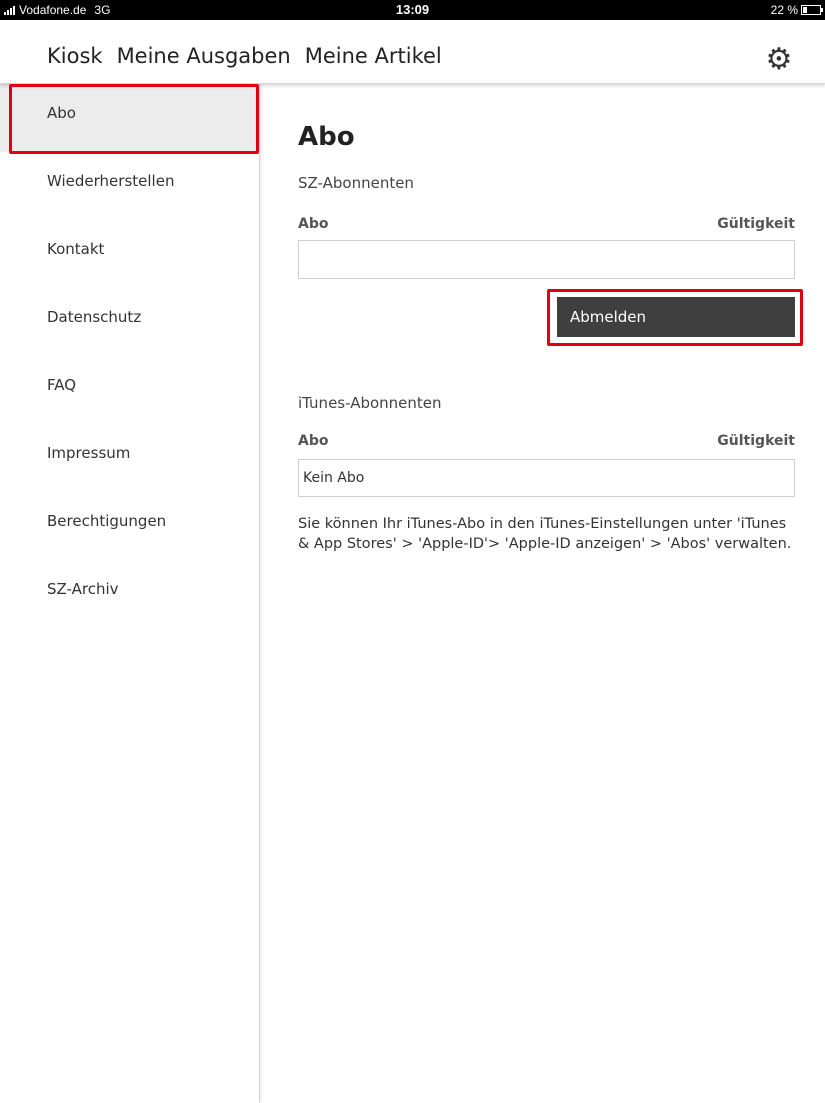 The height and width of the screenshot is (1103, 825). What do you see at coordinates (546, 259) in the screenshot?
I see `sz-subscription-field` at bounding box center [546, 259].